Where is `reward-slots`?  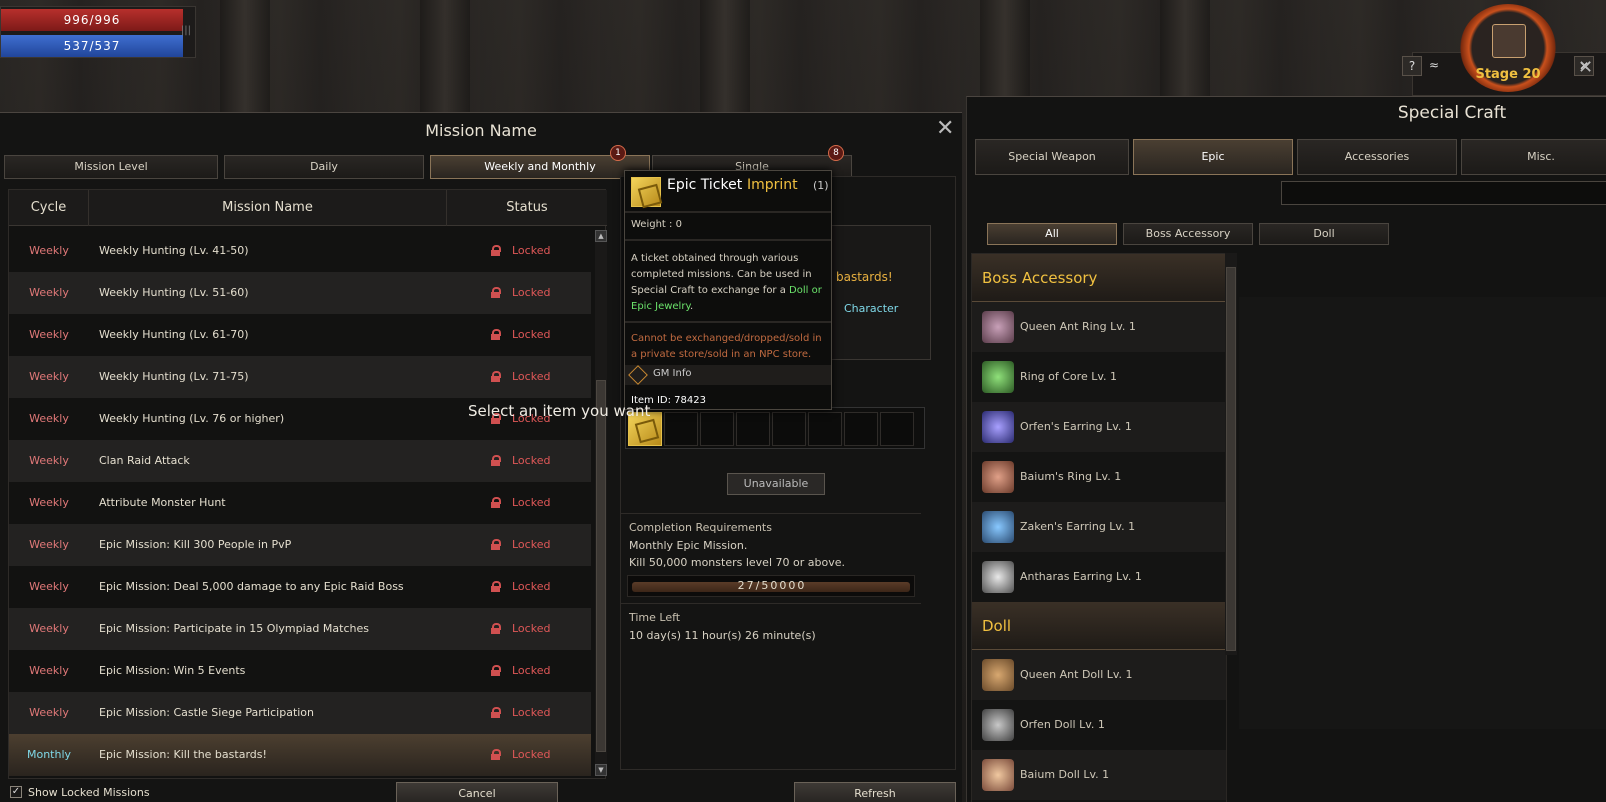 reward-slots is located at coordinates (775, 428).